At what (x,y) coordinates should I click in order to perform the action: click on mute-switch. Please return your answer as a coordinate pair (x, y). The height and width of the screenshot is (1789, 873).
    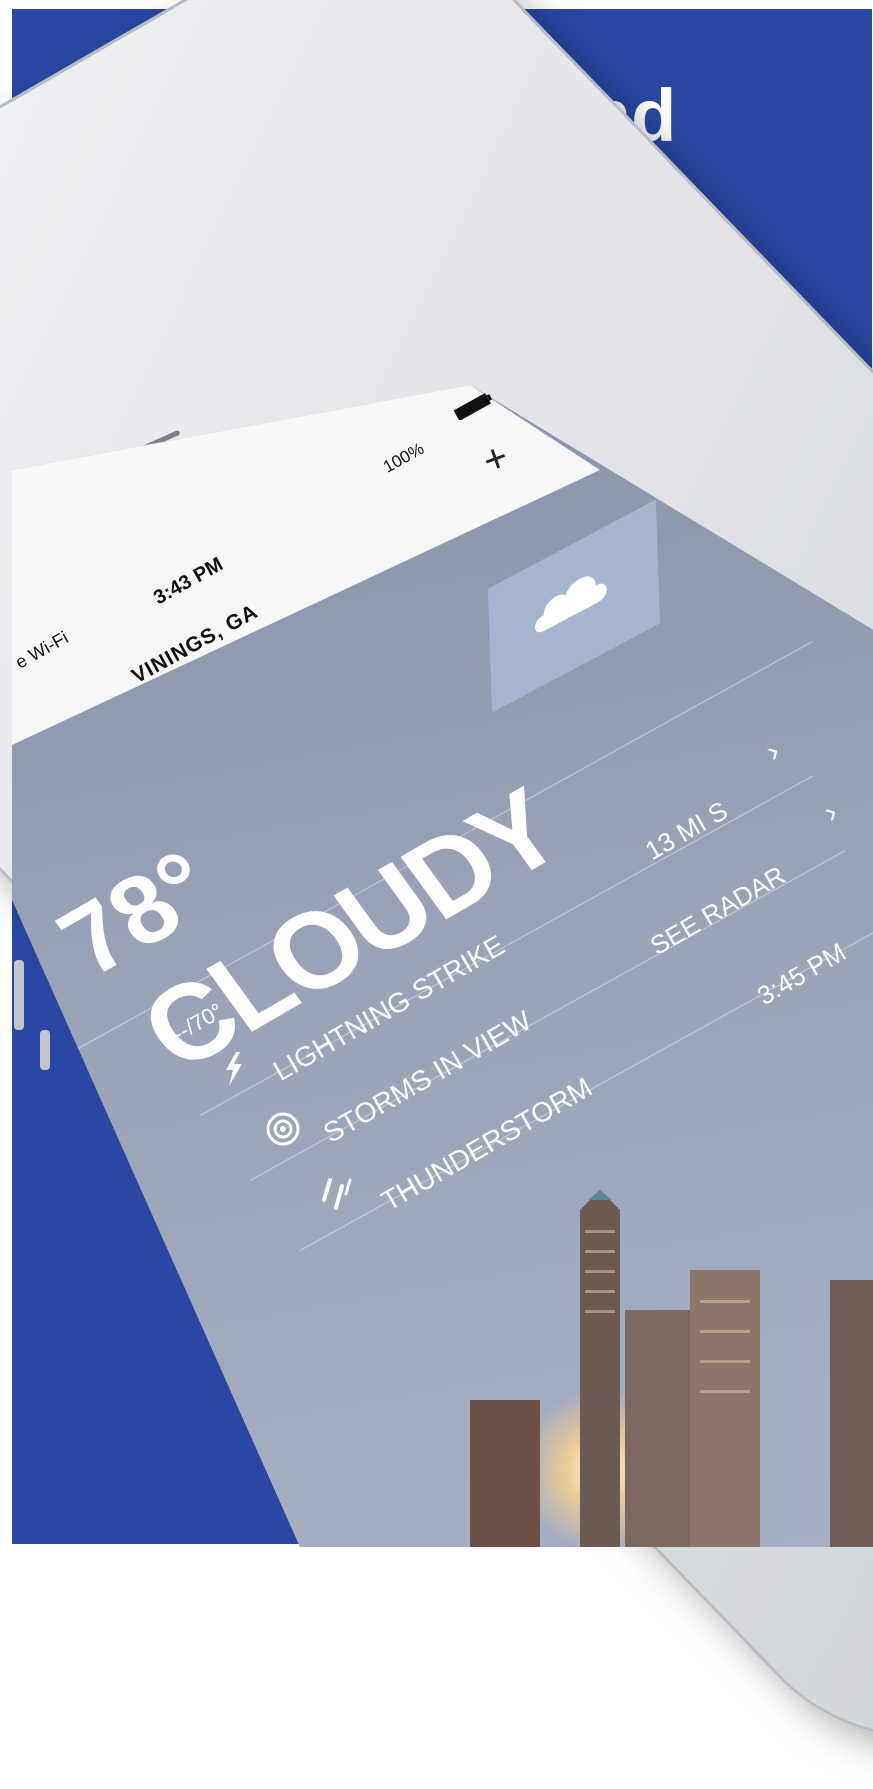
    Looking at the image, I should click on (45, 1050).